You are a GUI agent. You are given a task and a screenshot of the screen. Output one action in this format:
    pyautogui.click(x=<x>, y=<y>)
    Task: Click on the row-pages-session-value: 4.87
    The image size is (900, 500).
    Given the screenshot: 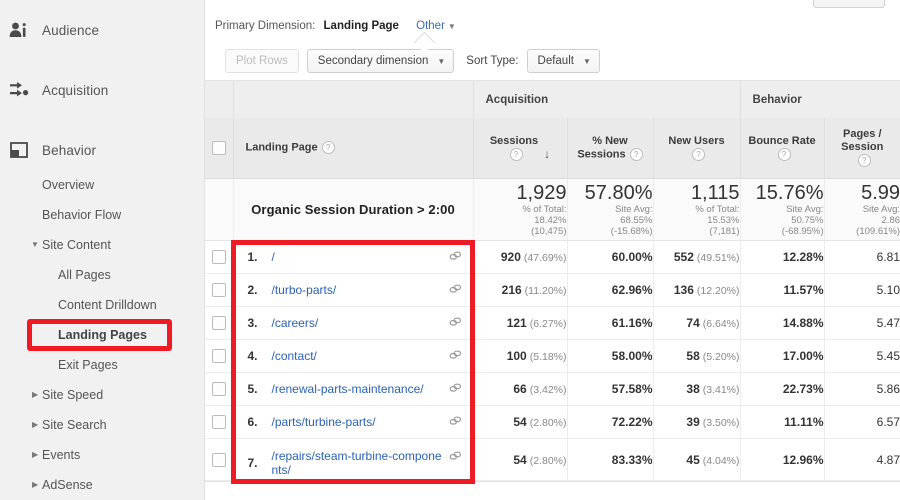 What is the action you would take?
    pyautogui.click(x=888, y=459)
    